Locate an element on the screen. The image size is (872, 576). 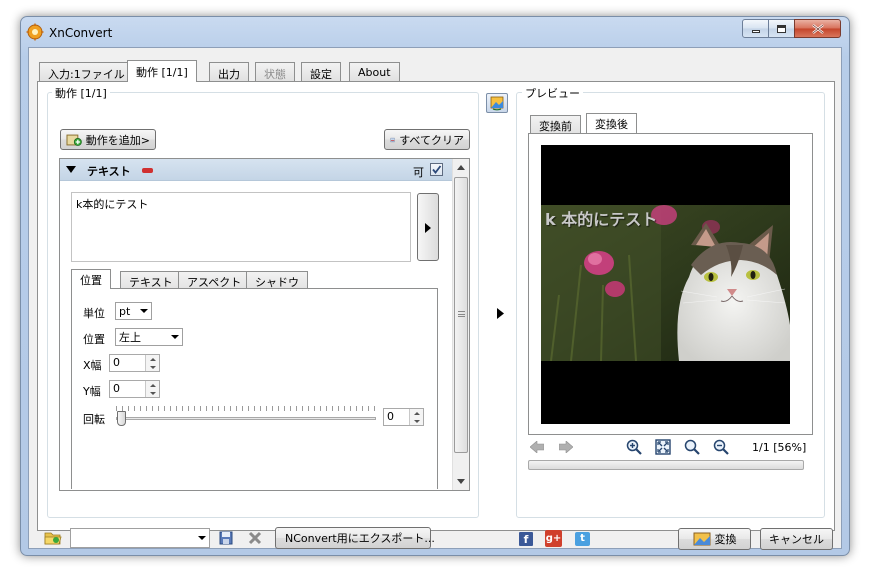
tab-status: 状態 is located at coordinates (275, 71).